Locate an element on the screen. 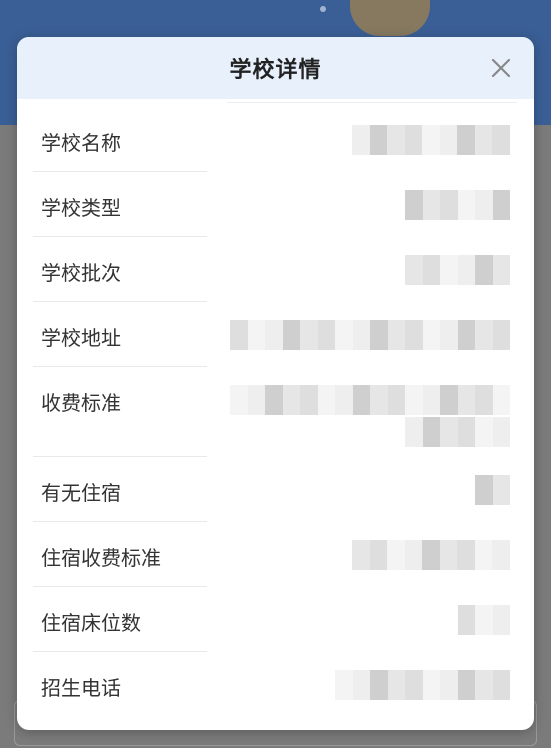 Image resolution: width=551 pixels, height=748 pixels. field-label: 收费标准 is located at coordinates (81, 403).